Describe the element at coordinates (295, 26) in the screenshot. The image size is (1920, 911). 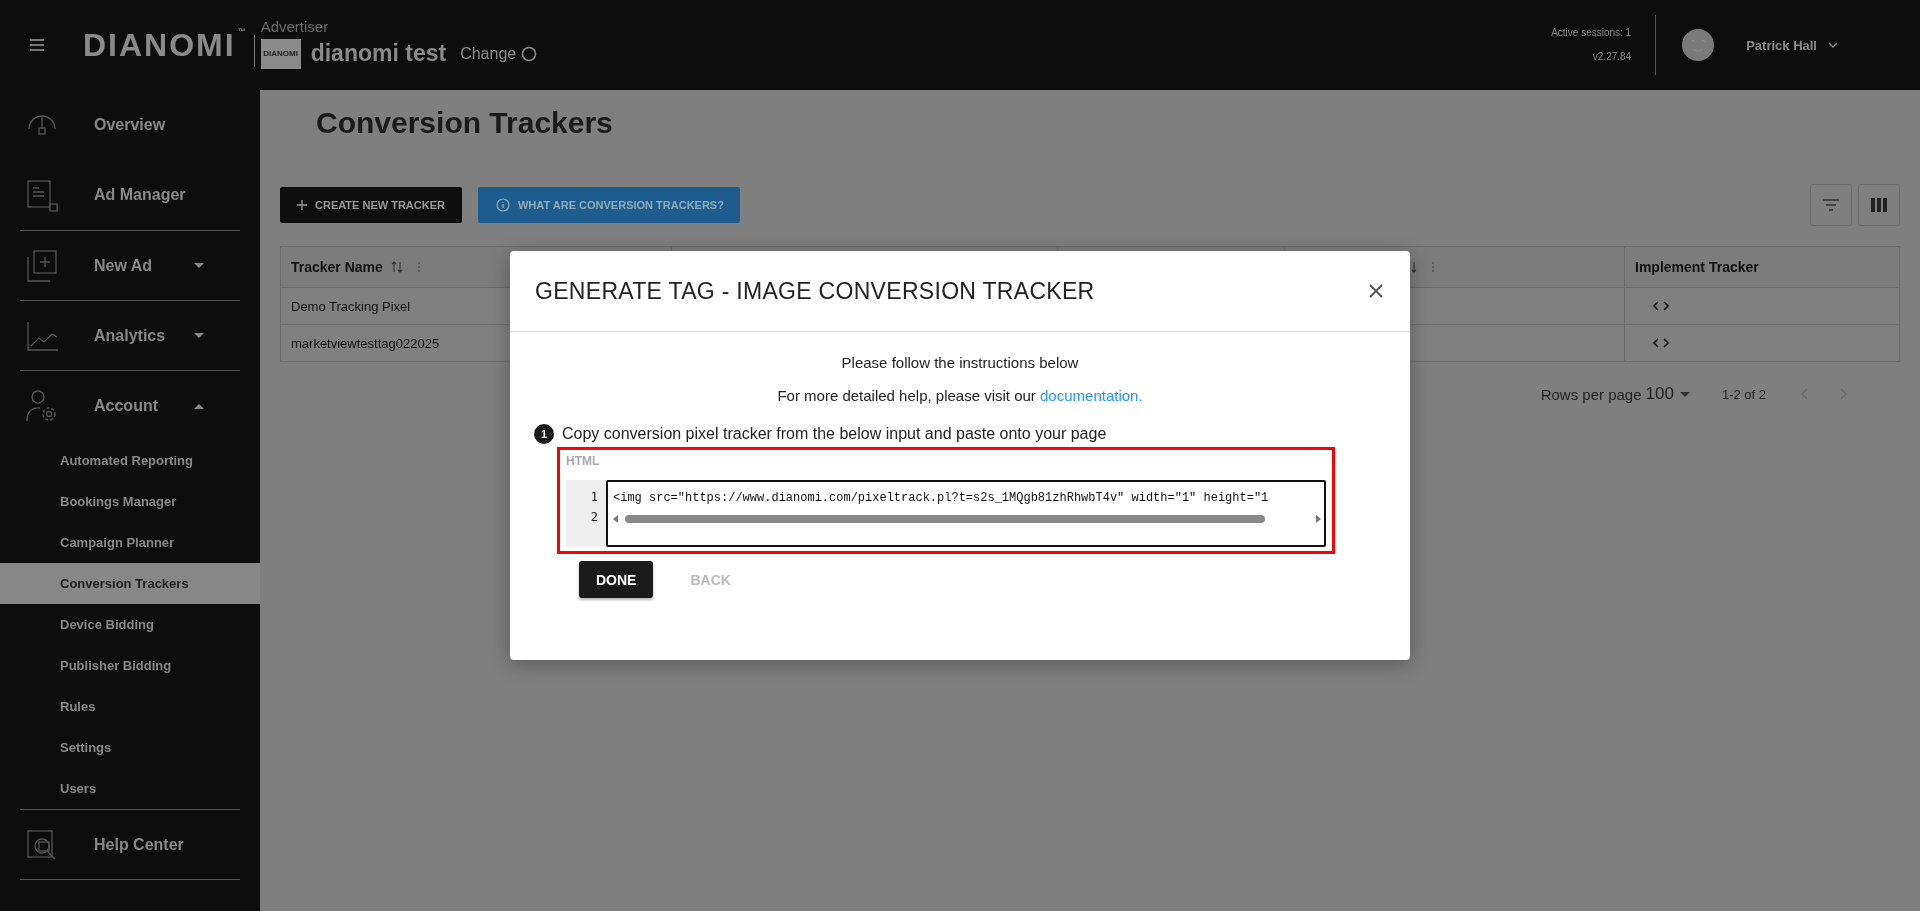
I see `role-label: Advertiser` at that location.